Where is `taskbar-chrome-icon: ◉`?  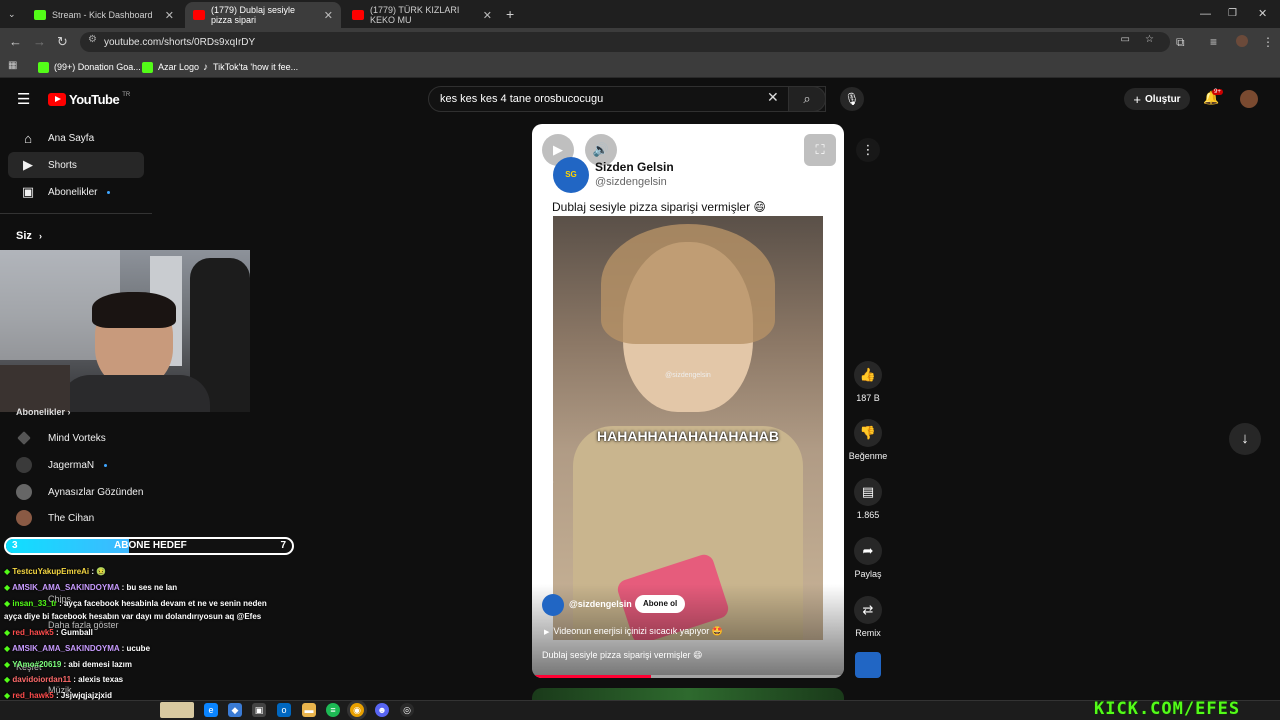
taskbar-chrome-icon: ◉ is located at coordinates (357, 710).